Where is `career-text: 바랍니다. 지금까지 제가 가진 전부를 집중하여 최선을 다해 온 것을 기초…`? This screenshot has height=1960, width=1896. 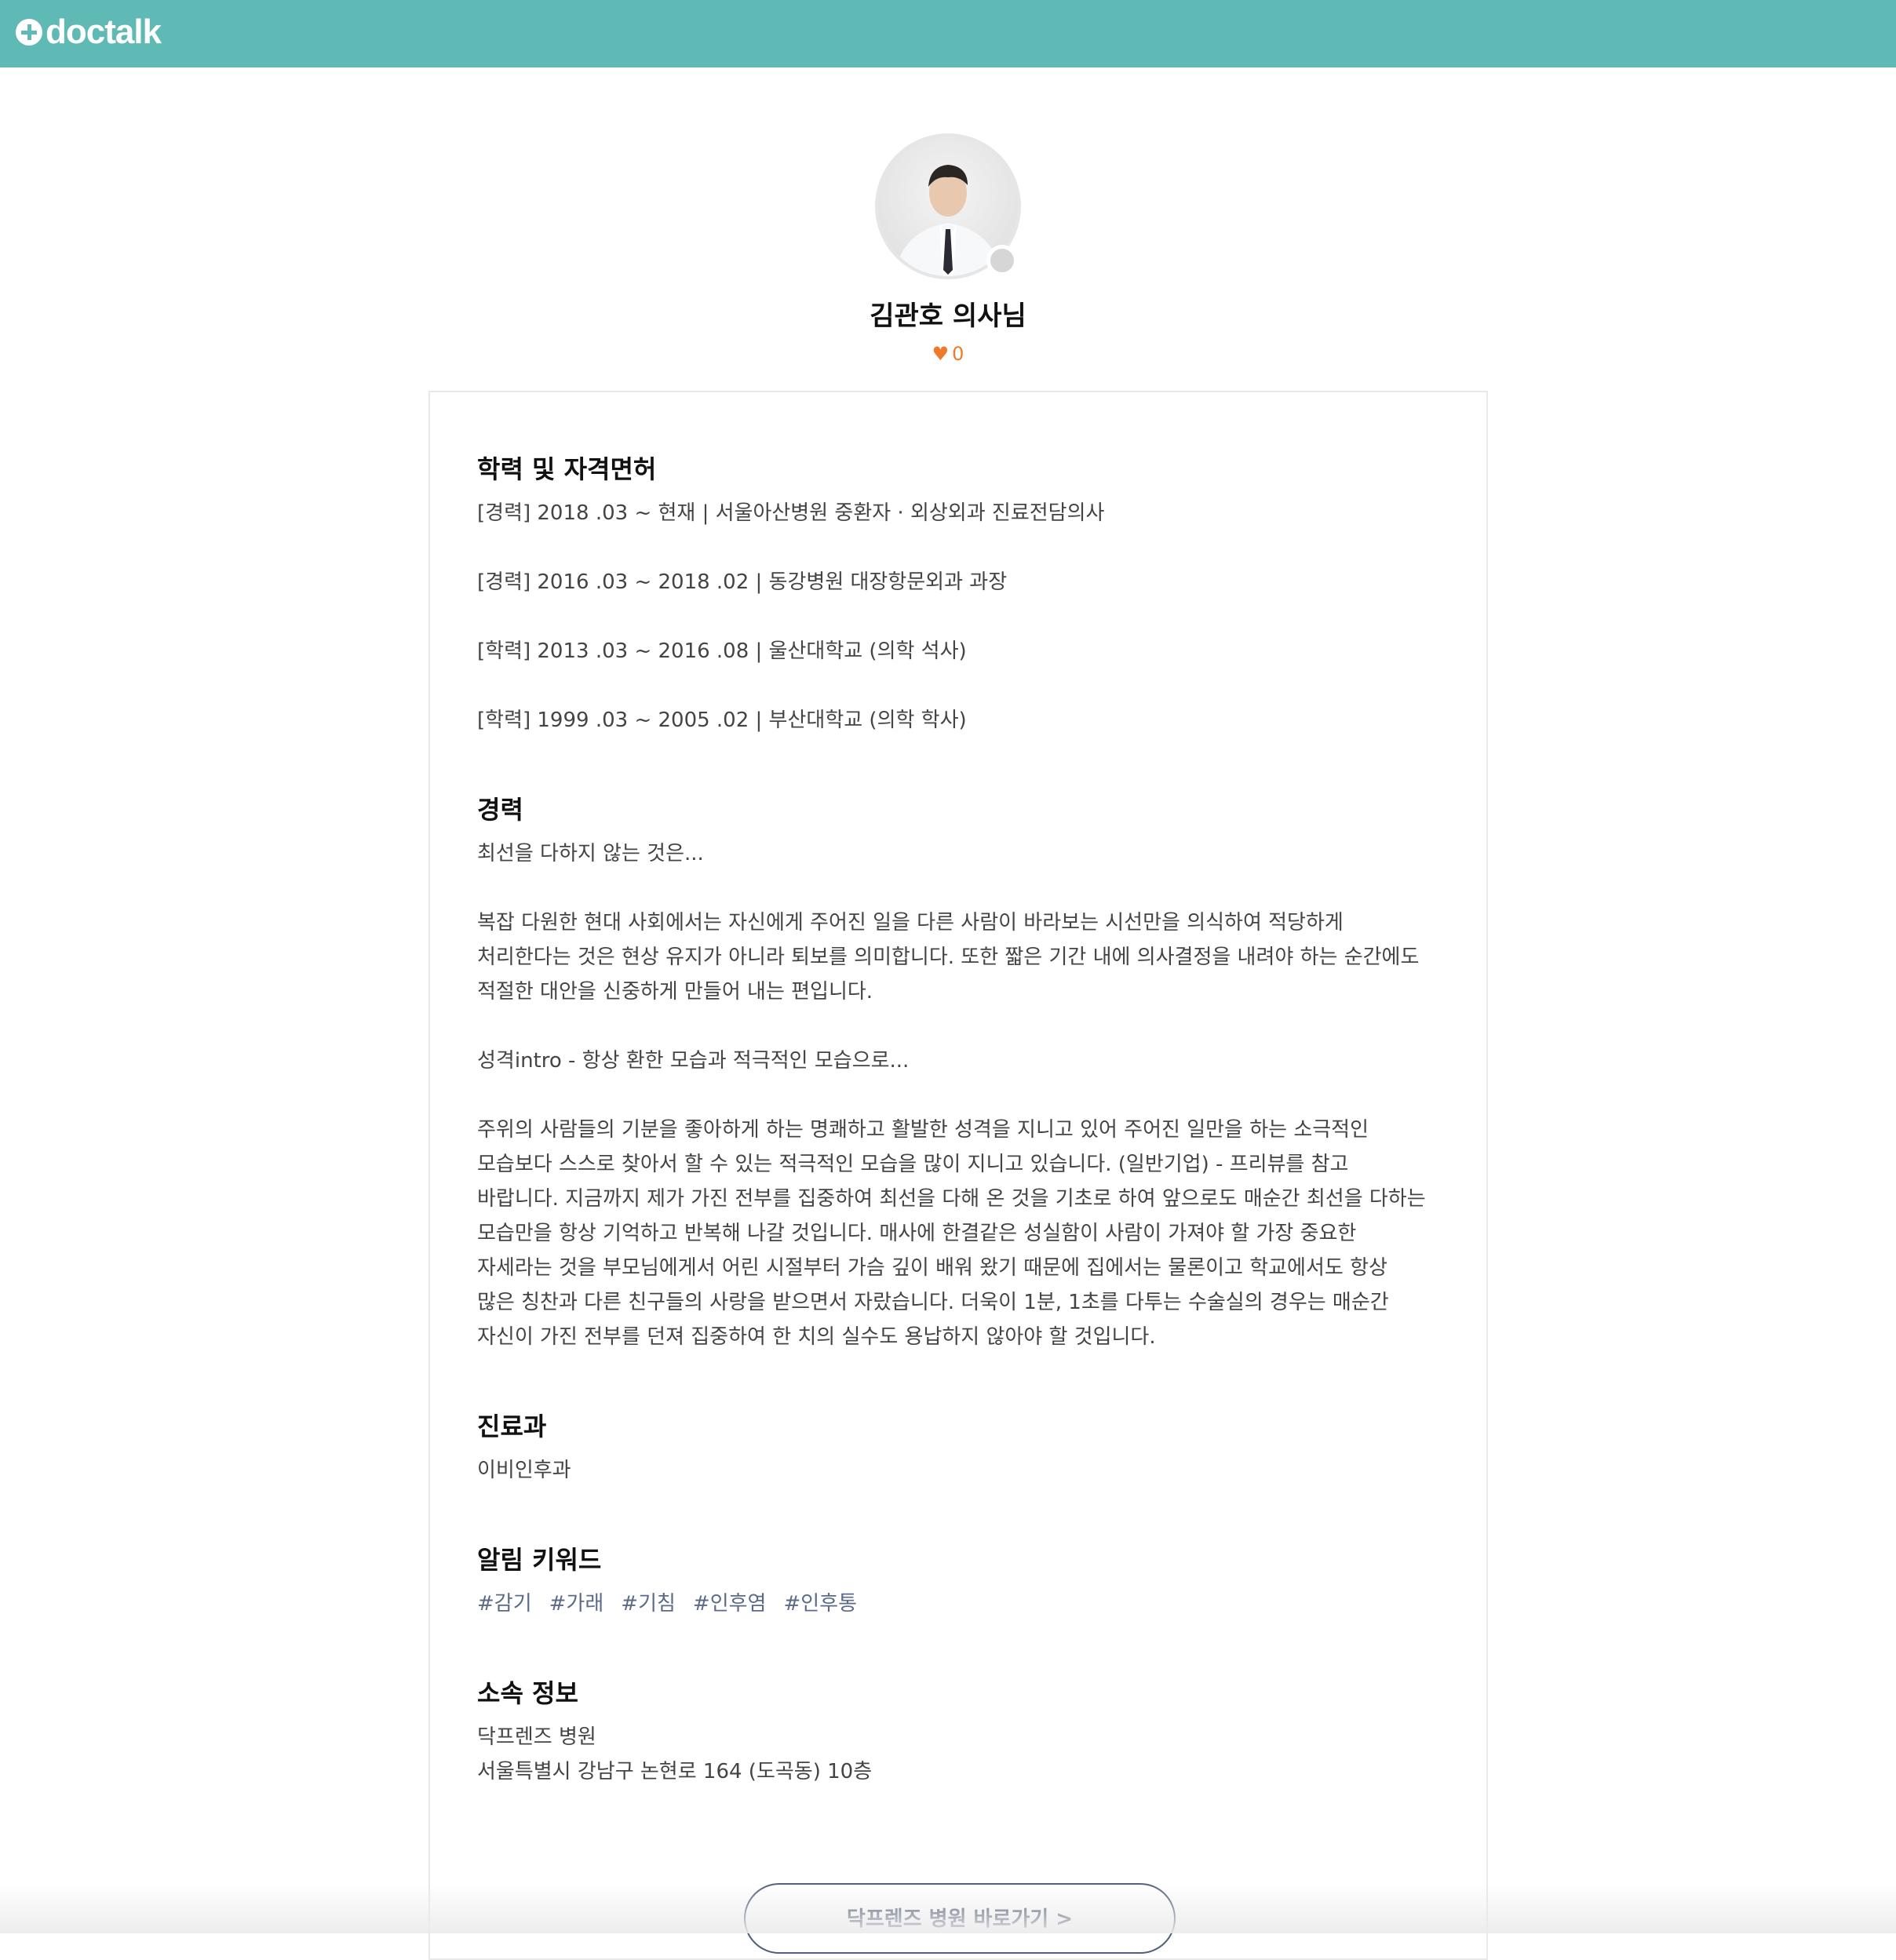 career-text: 바랍니다. 지금까지 제가 가진 전부를 집중하여 최선을 다해 온 것을 기초… is located at coordinates (951, 1199).